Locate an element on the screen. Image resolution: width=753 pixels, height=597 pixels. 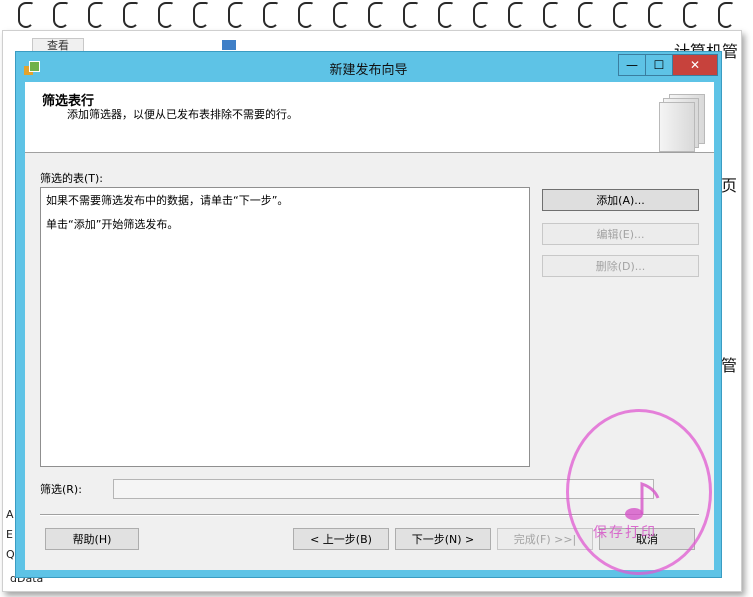
close-button: ✕ is located at coordinates (695, 65).